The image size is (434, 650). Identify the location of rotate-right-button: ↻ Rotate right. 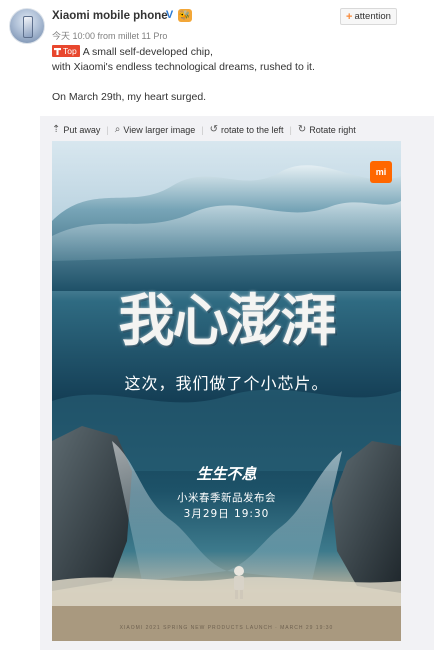
(326, 130).